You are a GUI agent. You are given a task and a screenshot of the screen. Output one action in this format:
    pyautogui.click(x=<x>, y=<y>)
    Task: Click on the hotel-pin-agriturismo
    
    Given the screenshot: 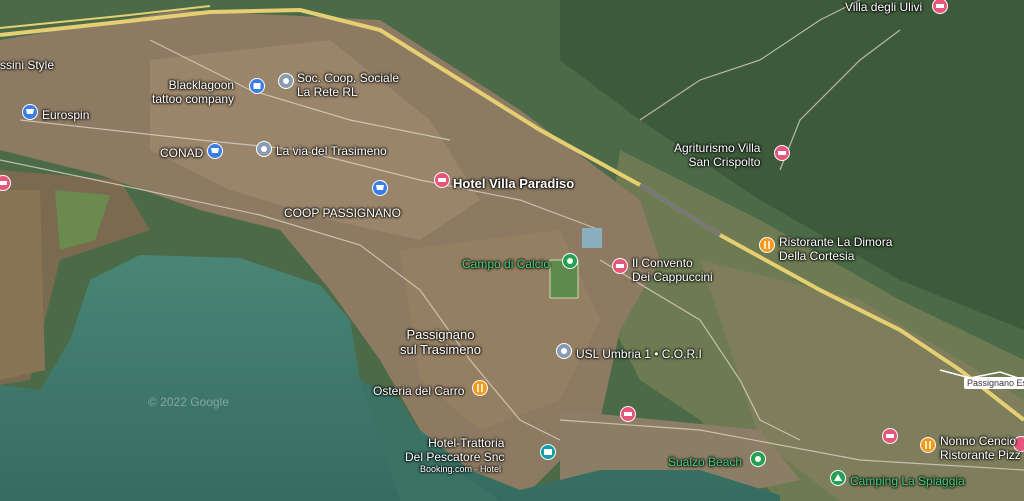 What is the action you would take?
    pyautogui.click(x=782, y=154)
    